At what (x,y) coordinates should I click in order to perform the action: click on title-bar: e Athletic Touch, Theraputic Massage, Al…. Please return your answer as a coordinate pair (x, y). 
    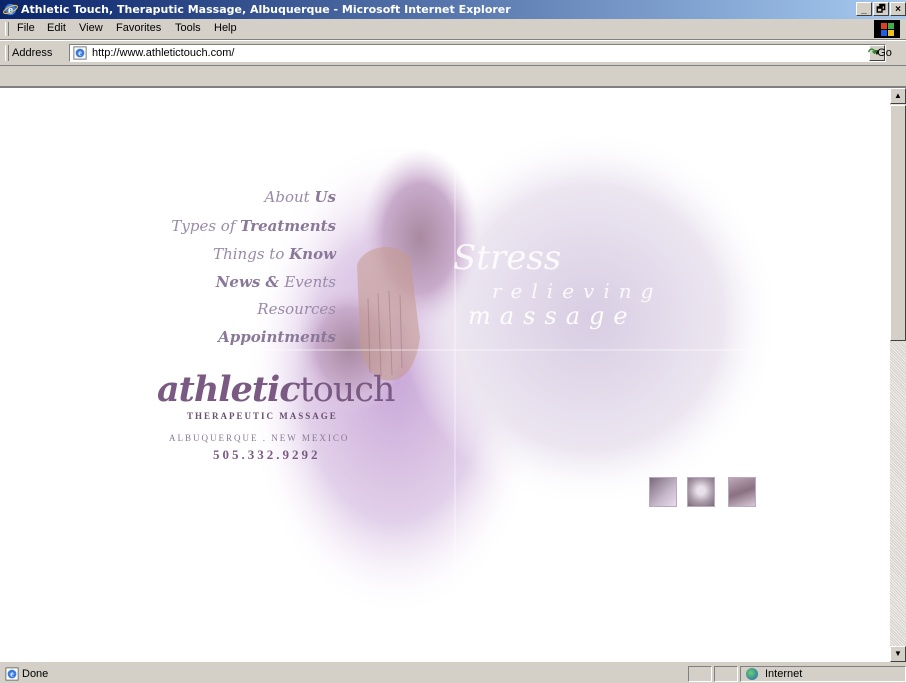
    Looking at the image, I should click on (453, 9).